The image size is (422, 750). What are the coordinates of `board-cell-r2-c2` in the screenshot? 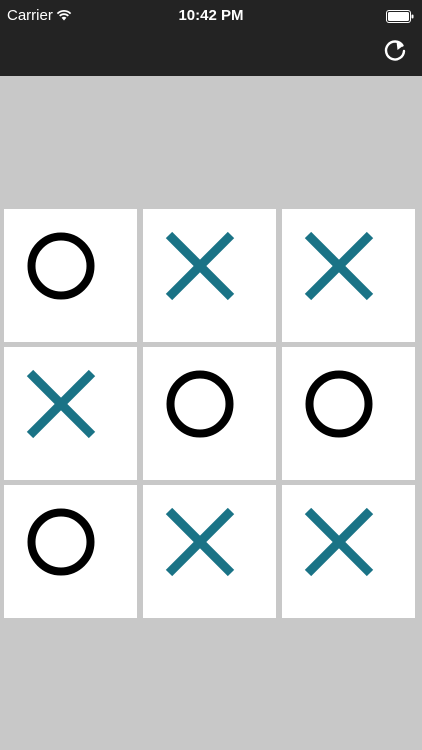 It's located at (209, 413).